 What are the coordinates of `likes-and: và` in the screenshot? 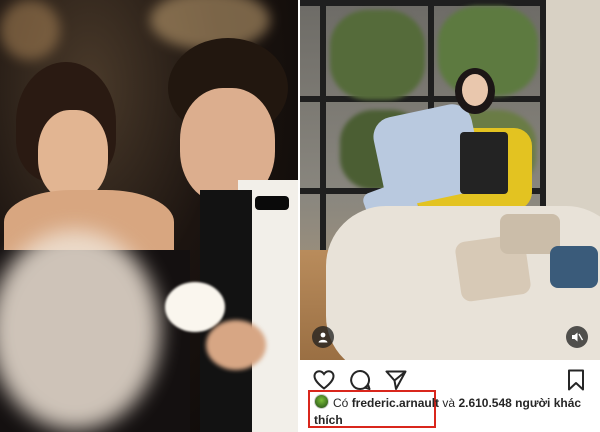 It's located at (449, 403).